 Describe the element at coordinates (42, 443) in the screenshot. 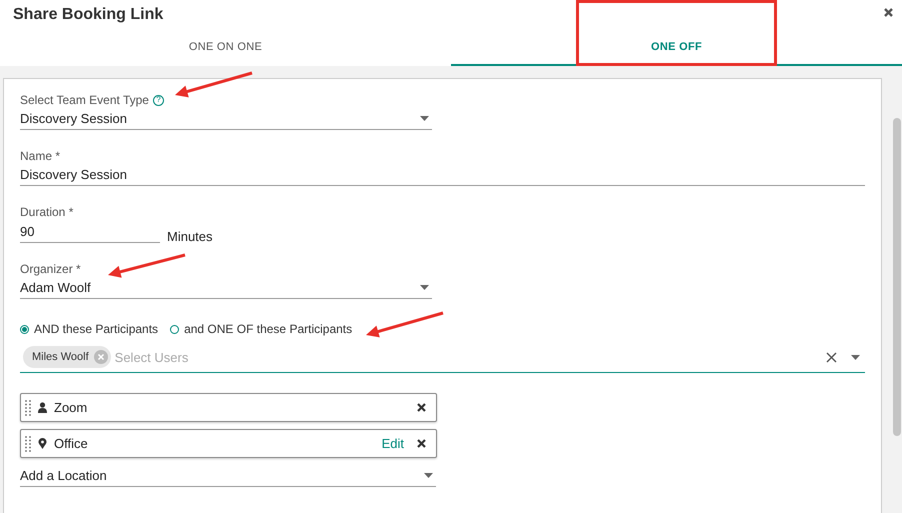

I see `map-pin-icon` at that location.